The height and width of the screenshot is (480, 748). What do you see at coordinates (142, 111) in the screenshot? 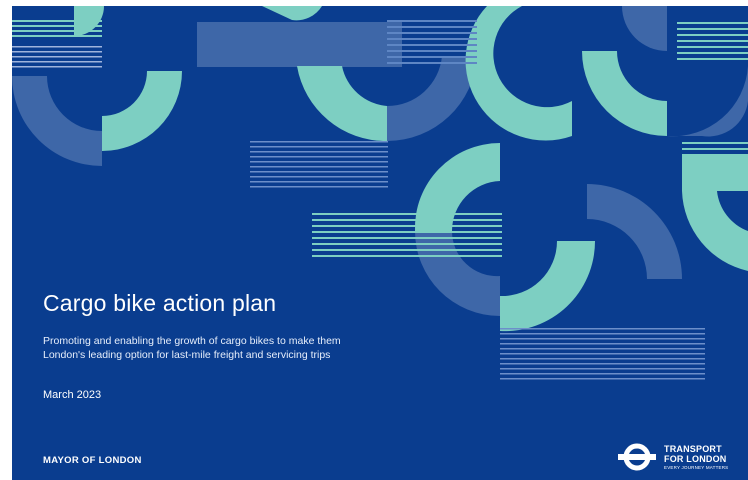
I see `teal-ring-left` at bounding box center [142, 111].